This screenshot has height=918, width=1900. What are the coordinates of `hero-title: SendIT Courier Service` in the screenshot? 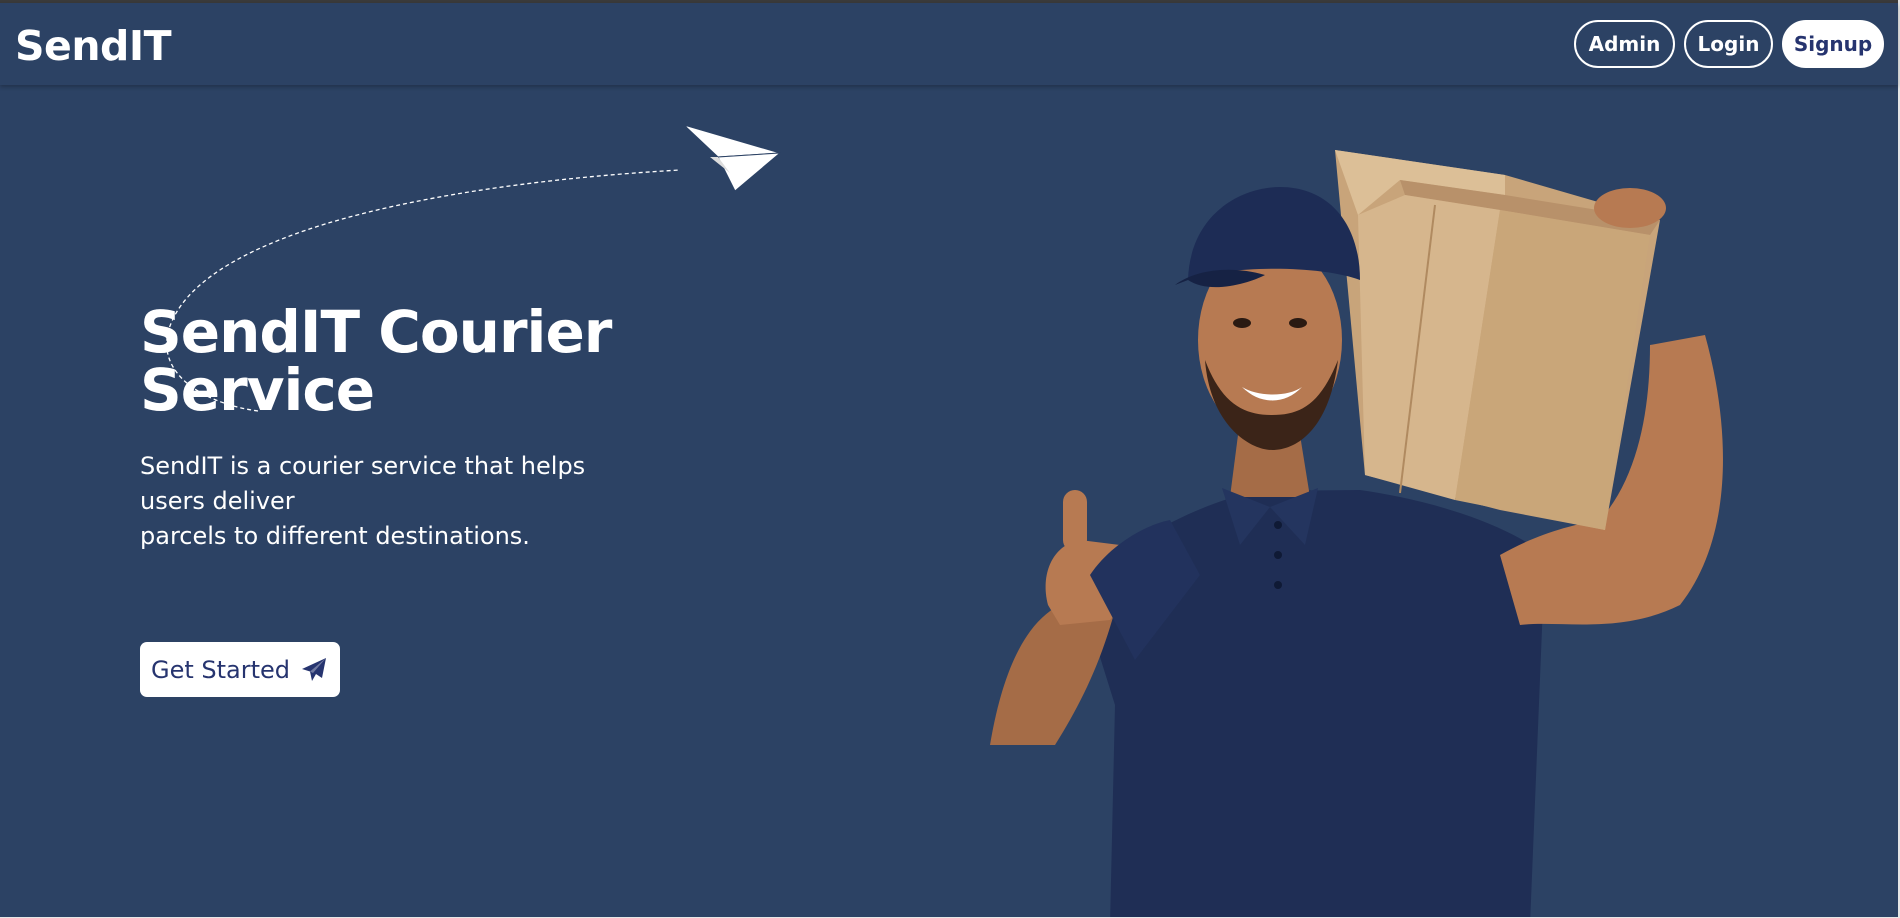 It's located at (376, 361).